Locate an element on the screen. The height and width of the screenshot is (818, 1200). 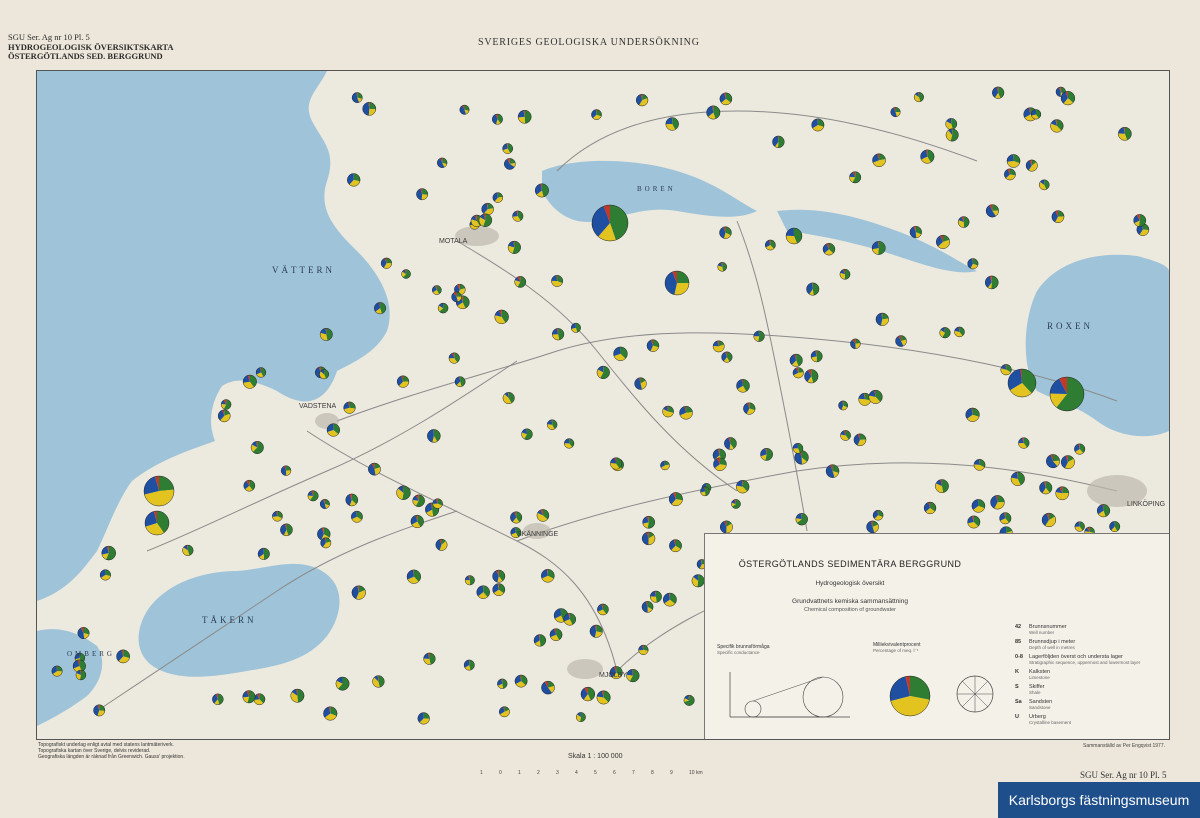
label-skanninge: SKÄNNINGE is located at coordinates (538, 534).